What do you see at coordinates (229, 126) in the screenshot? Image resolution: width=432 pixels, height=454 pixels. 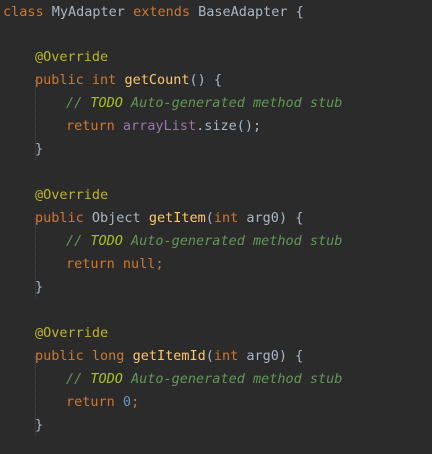 I see `method-call: .size();` at bounding box center [229, 126].